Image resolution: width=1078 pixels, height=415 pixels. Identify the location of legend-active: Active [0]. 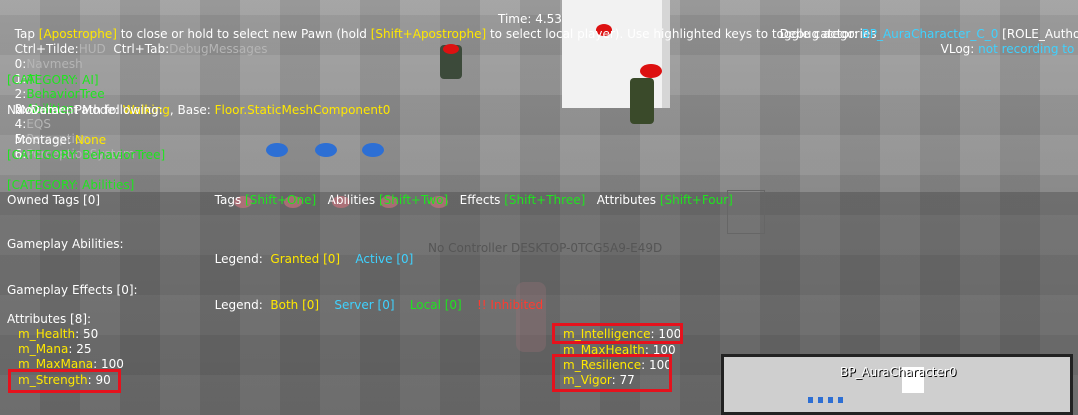
(384, 259).